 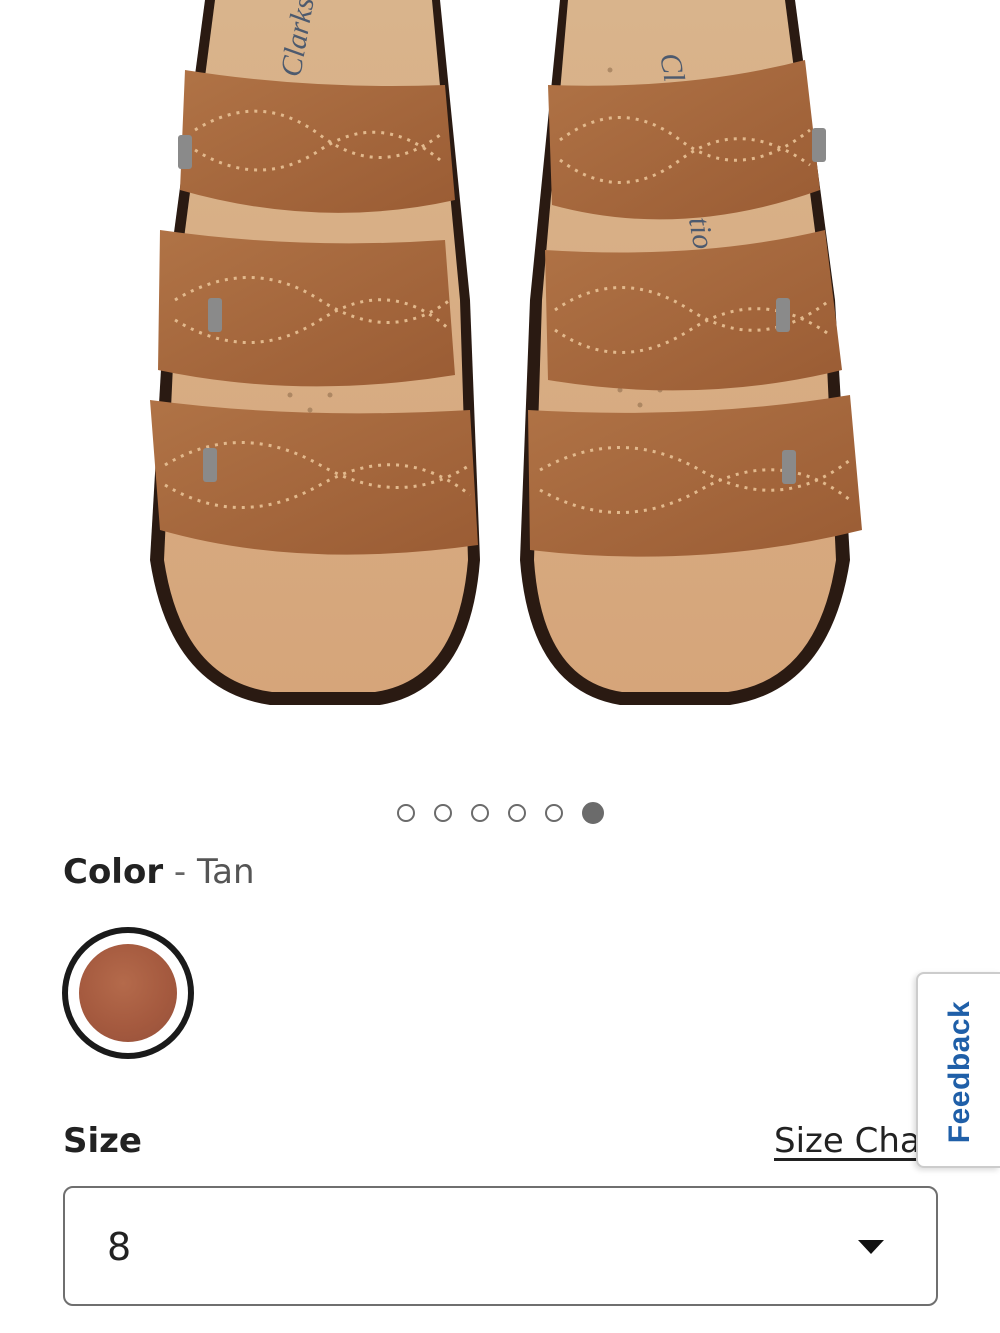 What do you see at coordinates (102, 1141) in the screenshot?
I see `size-label: Size` at bounding box center [102, 1141].